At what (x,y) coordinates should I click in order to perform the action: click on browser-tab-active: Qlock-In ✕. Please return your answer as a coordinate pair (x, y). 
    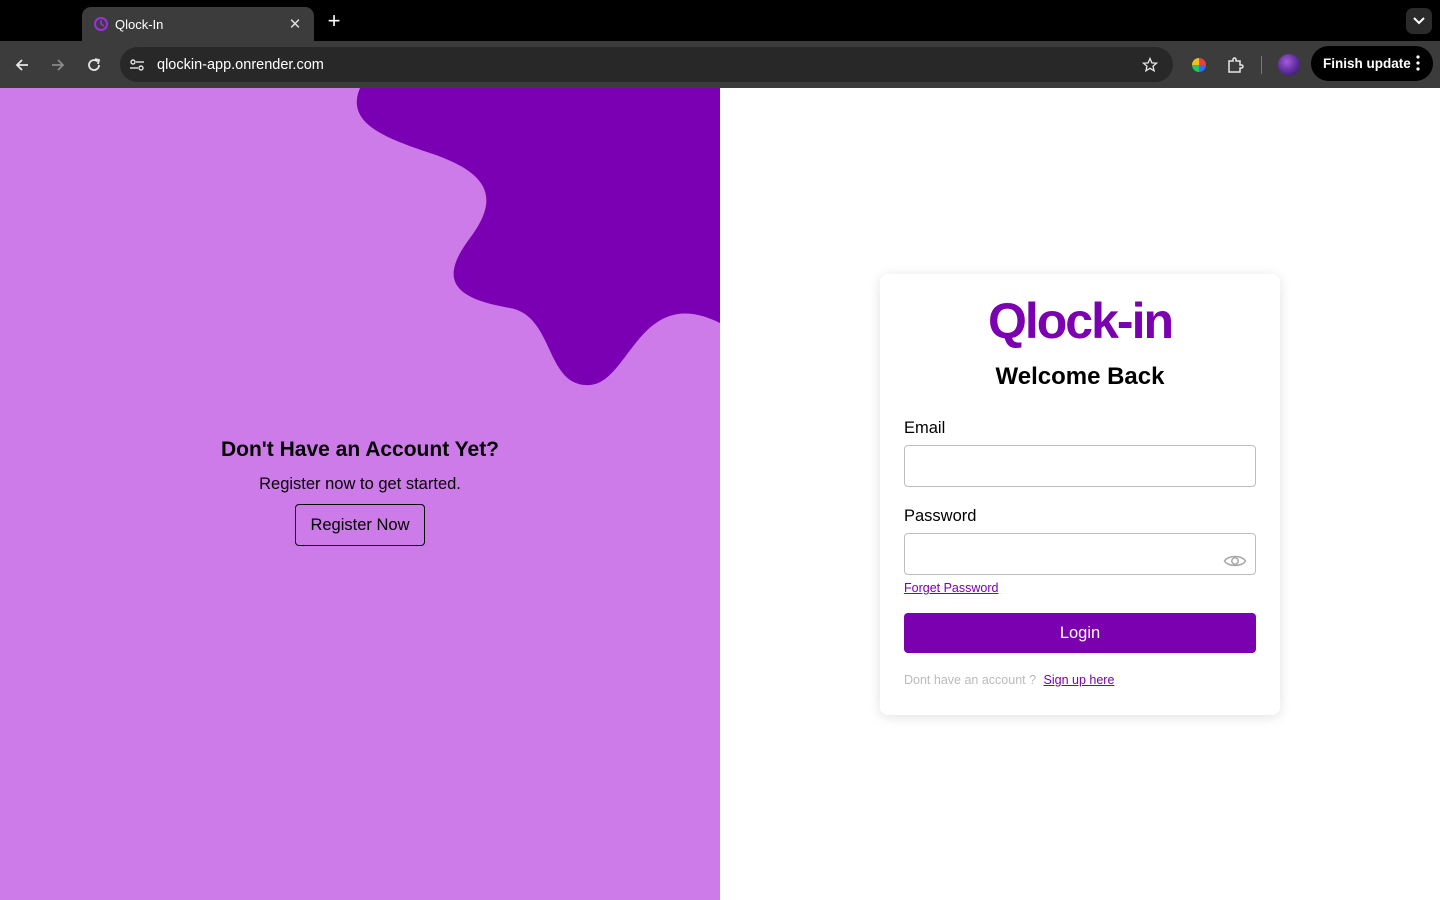
    Looking at the image, I should click on (198, 24).